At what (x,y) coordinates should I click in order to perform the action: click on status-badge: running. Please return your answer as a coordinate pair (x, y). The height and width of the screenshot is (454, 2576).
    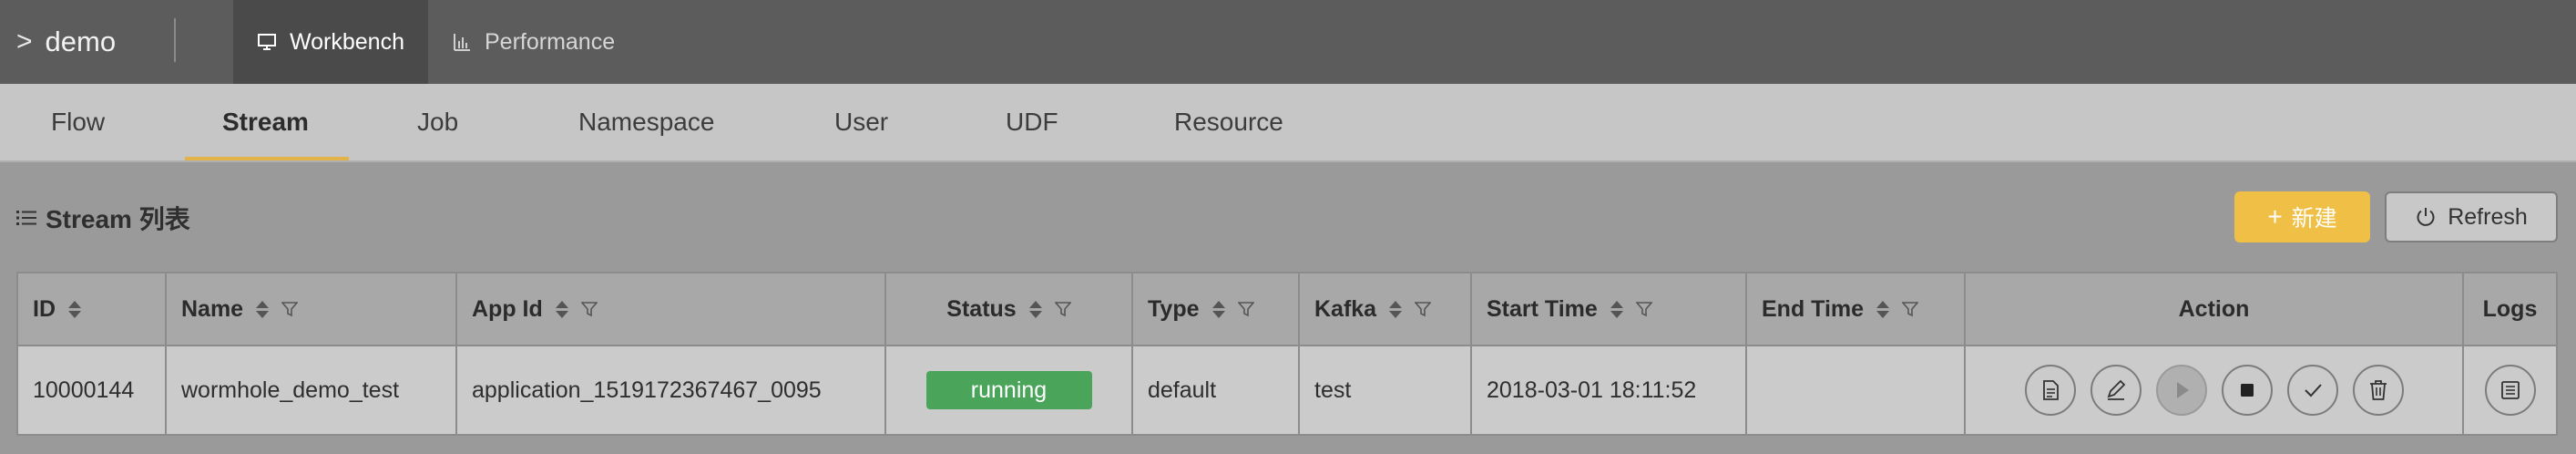
    Looking at the image, I should click on (1009, 390).